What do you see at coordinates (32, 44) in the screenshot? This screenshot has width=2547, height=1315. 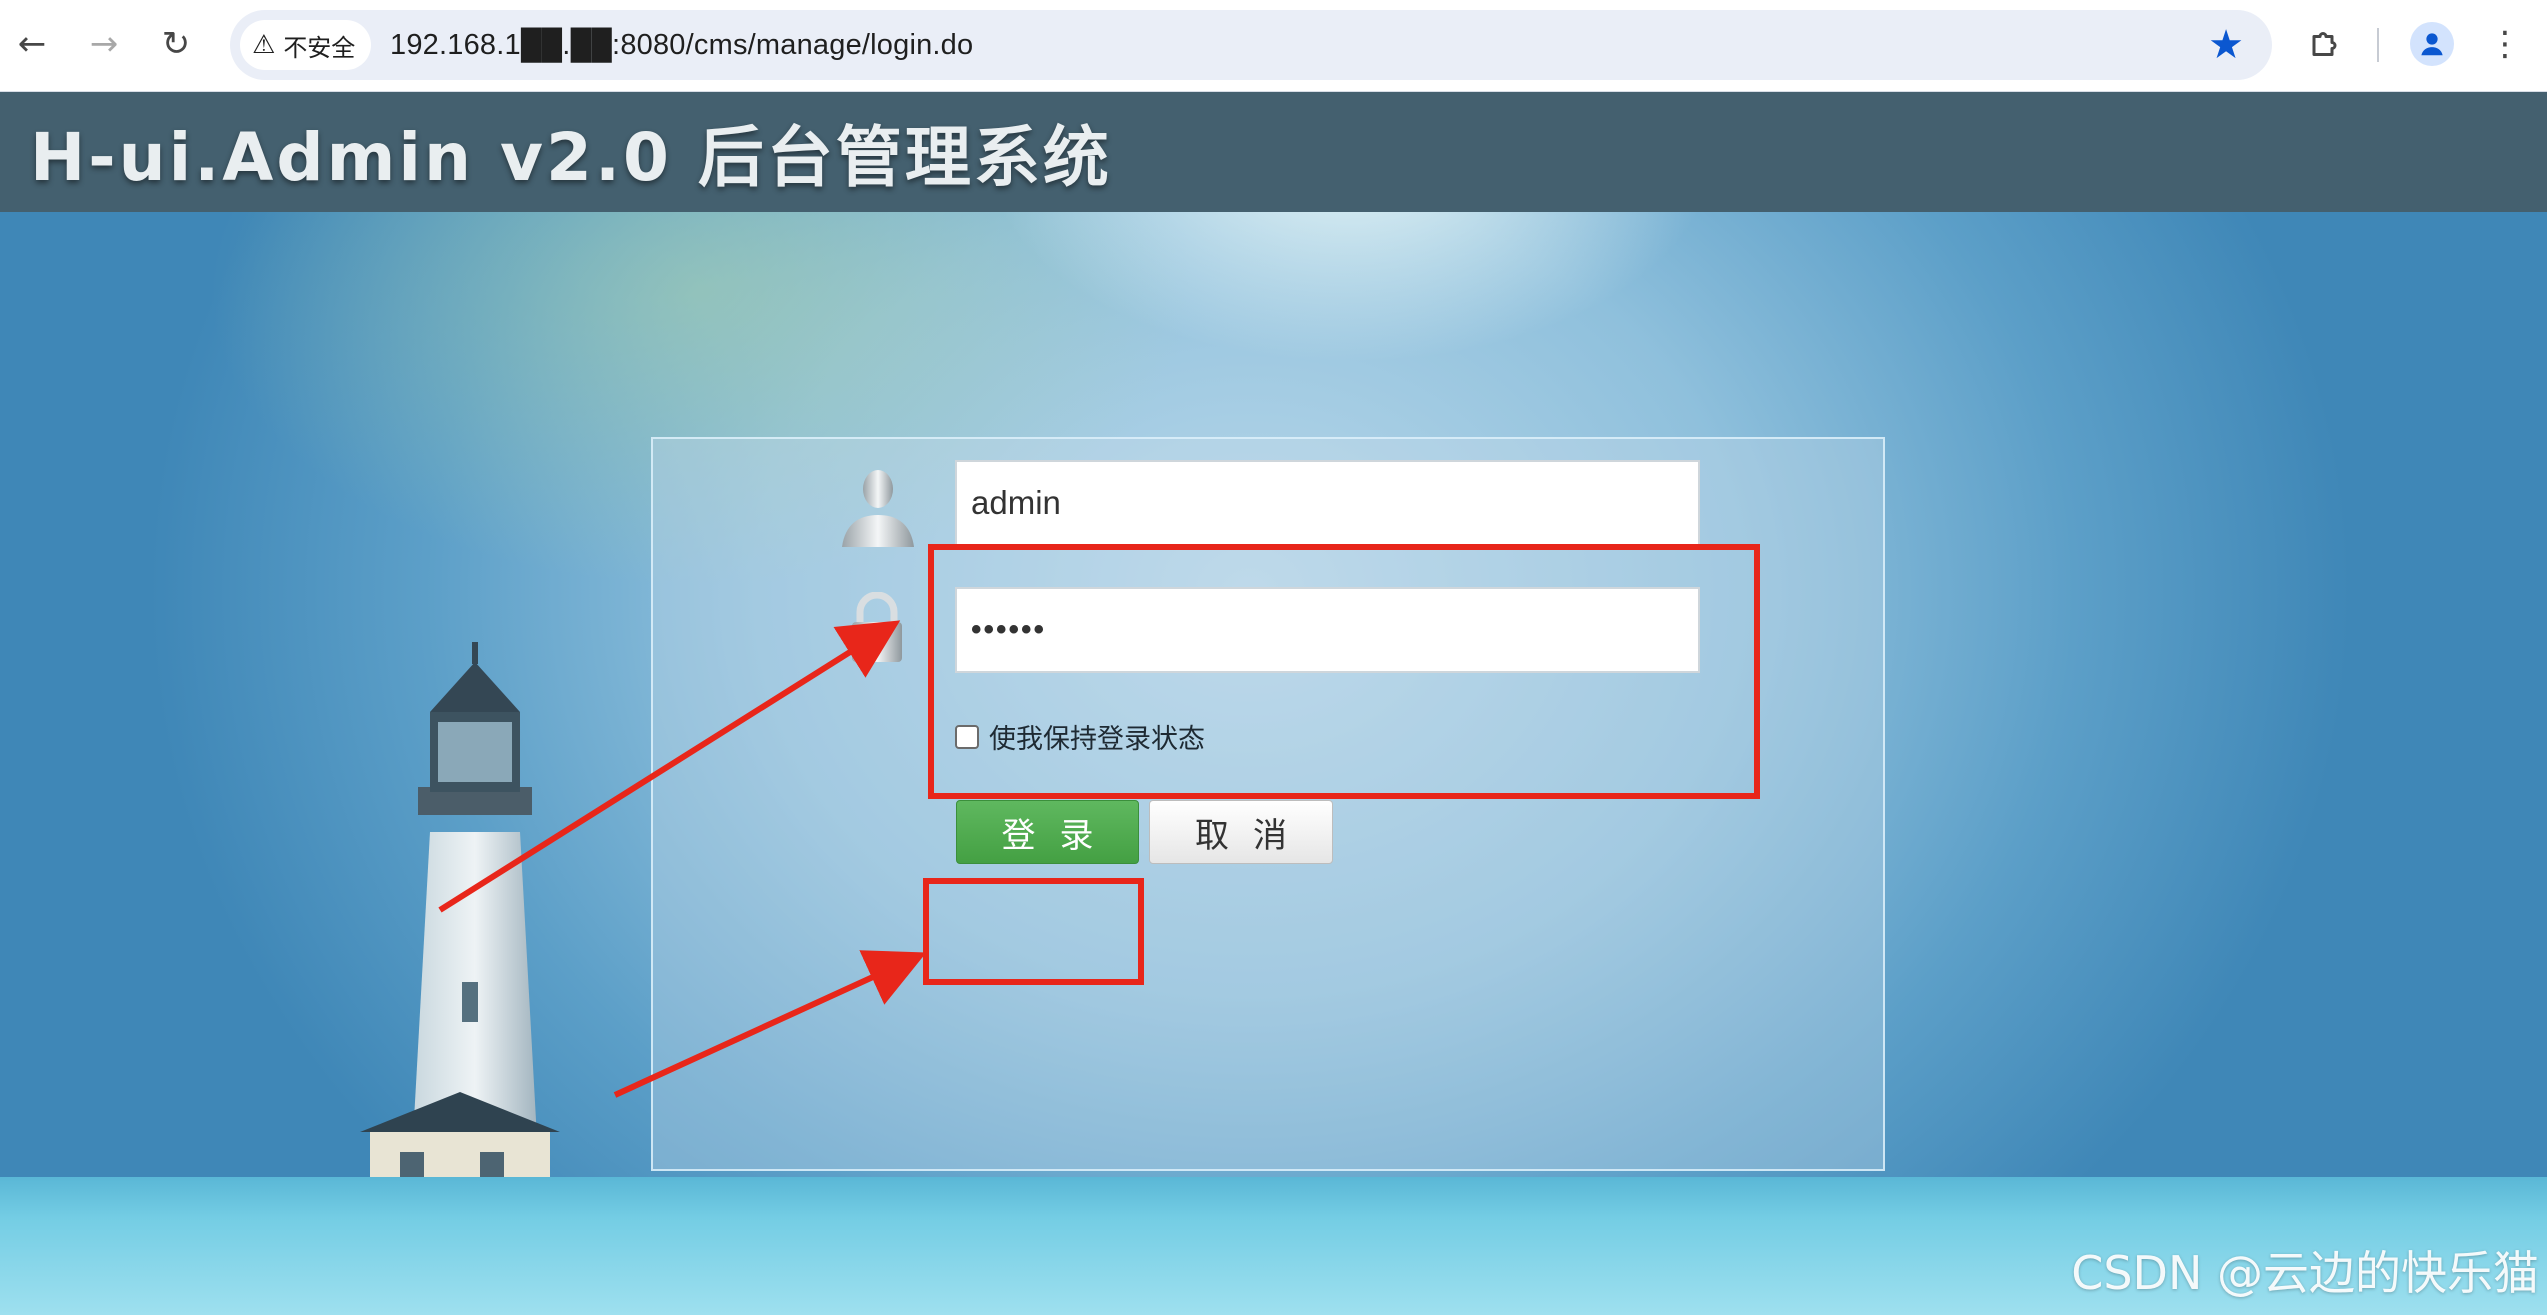 I see `back-icon: ←` at bounding box center [32, 44].